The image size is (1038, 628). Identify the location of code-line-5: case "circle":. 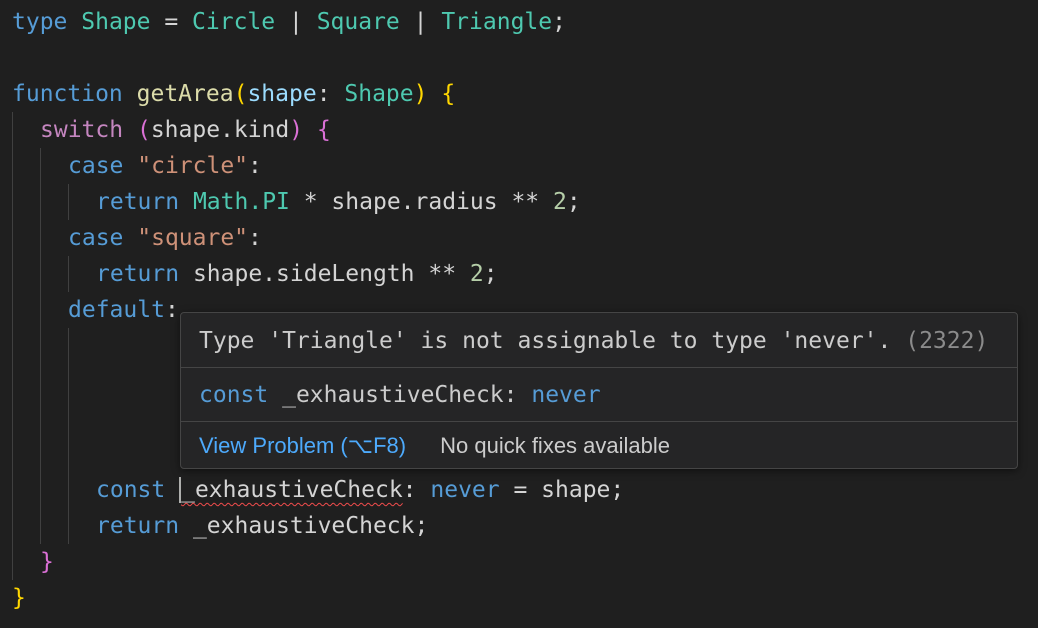
(165, 166).